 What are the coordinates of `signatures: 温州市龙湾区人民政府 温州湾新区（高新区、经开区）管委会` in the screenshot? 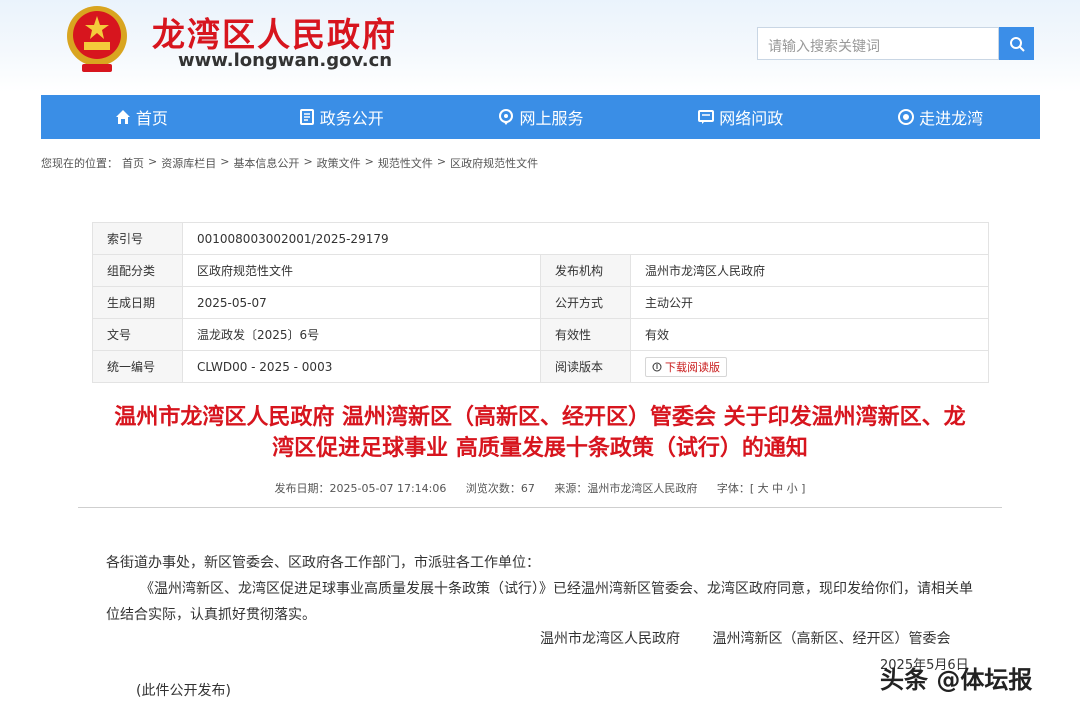 It's located at (745, 638).